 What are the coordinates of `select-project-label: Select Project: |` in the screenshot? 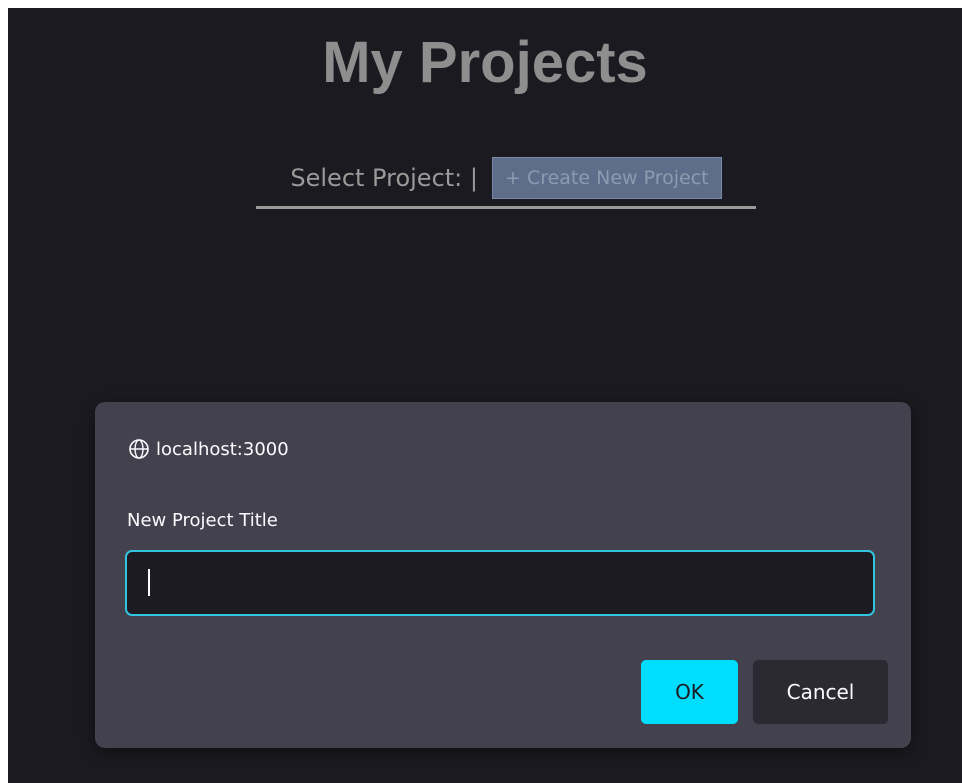 It's located at (384, 178).